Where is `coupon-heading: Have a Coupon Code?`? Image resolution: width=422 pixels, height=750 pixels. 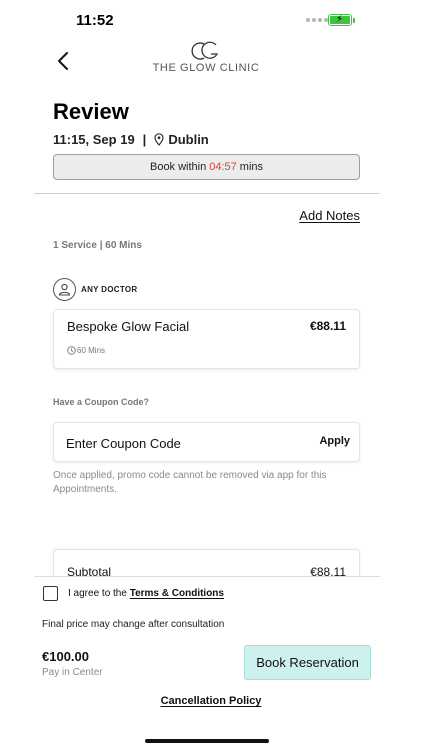 coupon-heading: Have a Coupon Code? is located at coordinates (101, 402).